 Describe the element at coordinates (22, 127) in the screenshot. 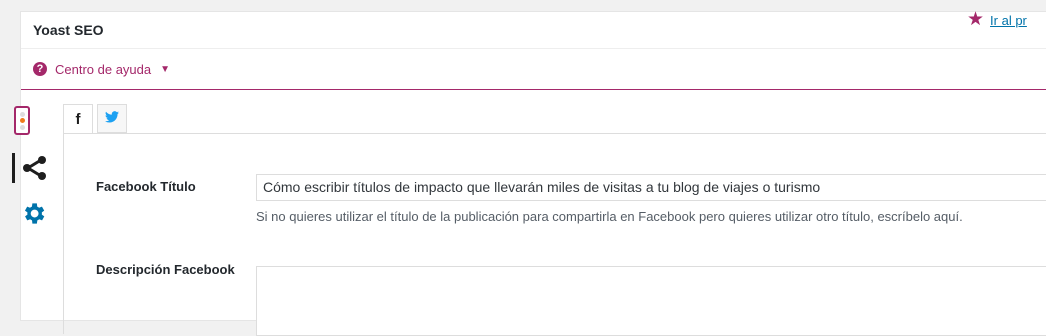

I see `traffic-dot-green` at that location.